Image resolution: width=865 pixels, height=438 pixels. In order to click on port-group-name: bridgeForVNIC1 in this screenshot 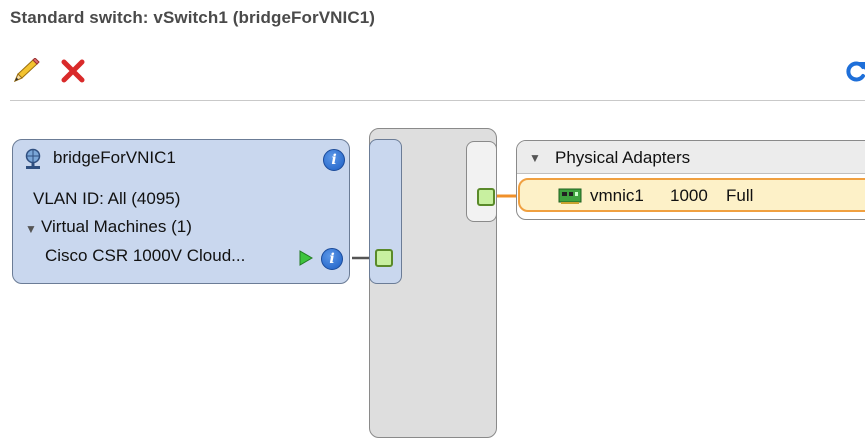, I will do `click(114, 157)`.